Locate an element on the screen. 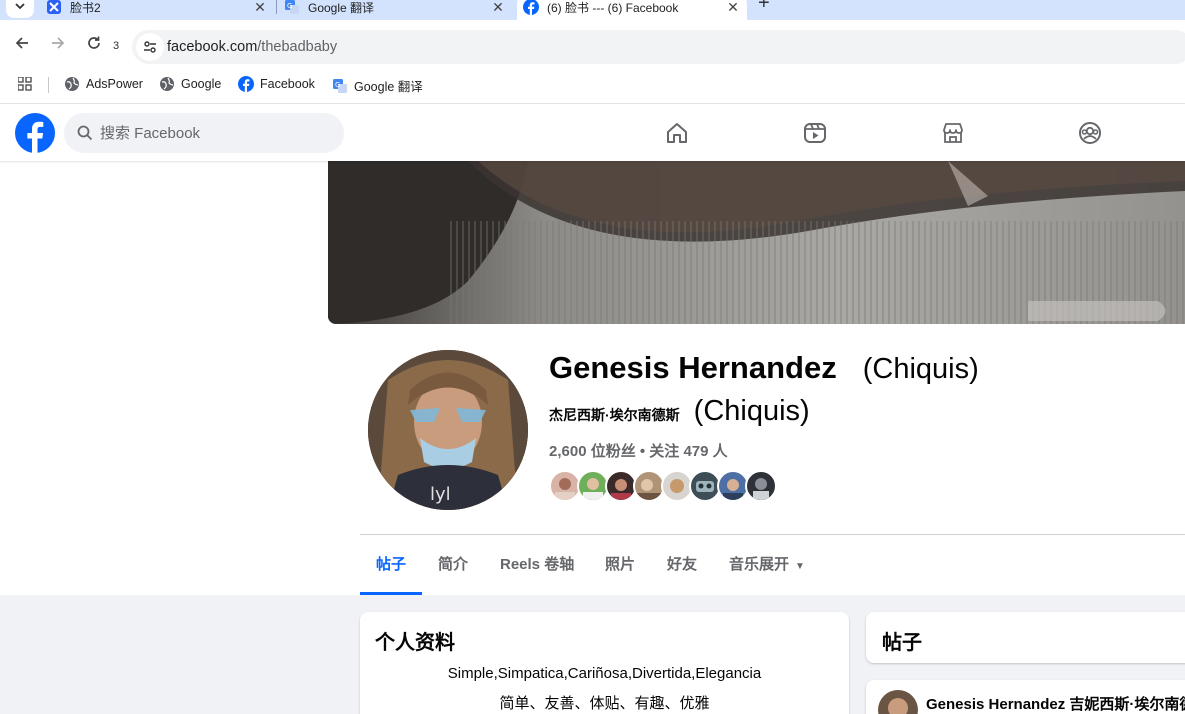  tab-more: 音乐展开 ▼ is located at coordinates (767, 565).